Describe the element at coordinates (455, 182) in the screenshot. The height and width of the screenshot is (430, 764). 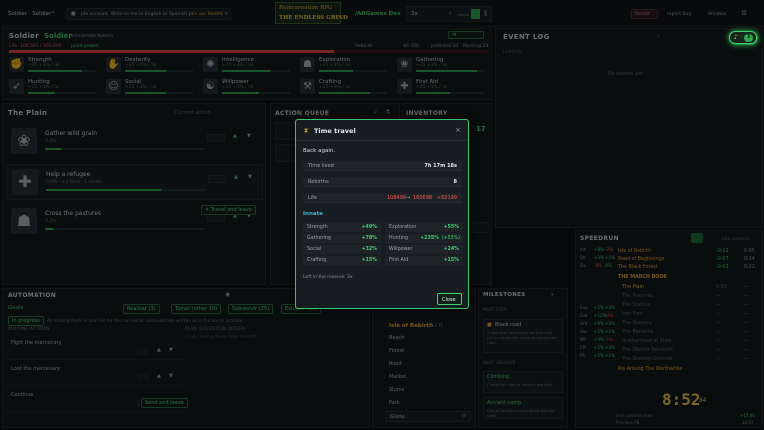
I see `rebirths-value: 8` at that location.